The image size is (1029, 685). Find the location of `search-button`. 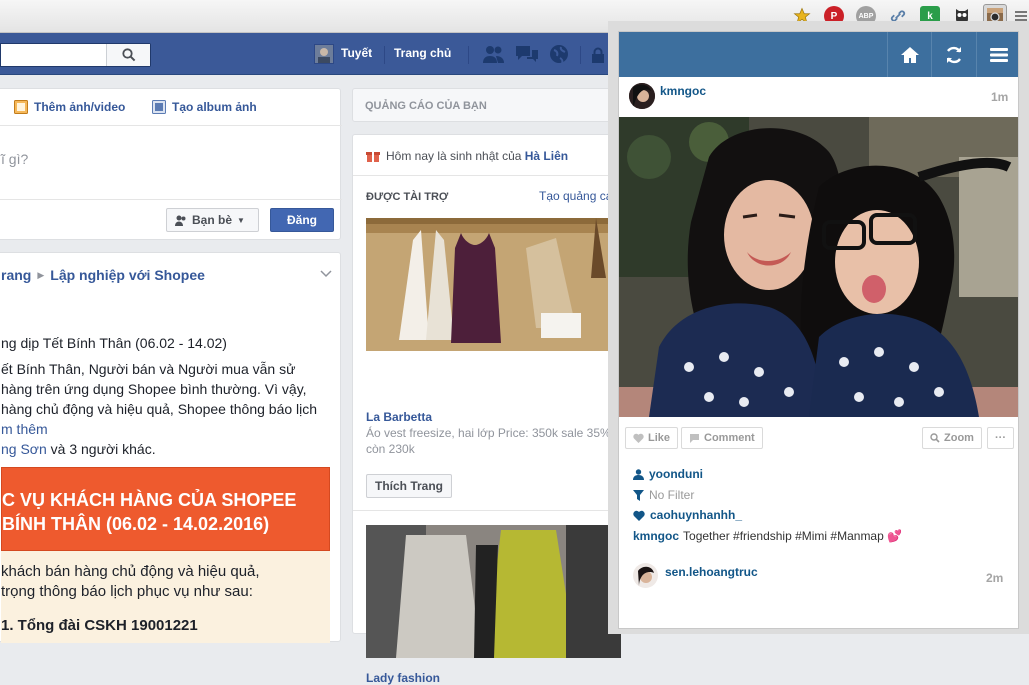

search-button is located at coordinates (128, 55).